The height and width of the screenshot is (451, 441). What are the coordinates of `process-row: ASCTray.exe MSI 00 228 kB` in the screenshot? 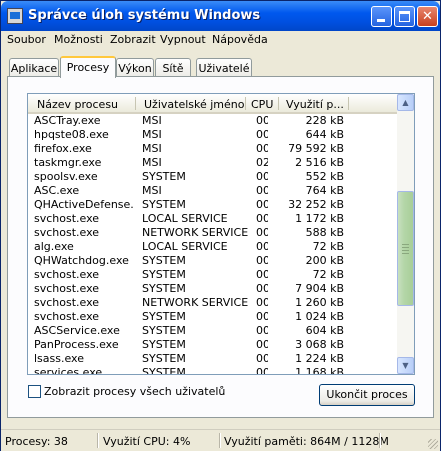 It's located at (212, 121).